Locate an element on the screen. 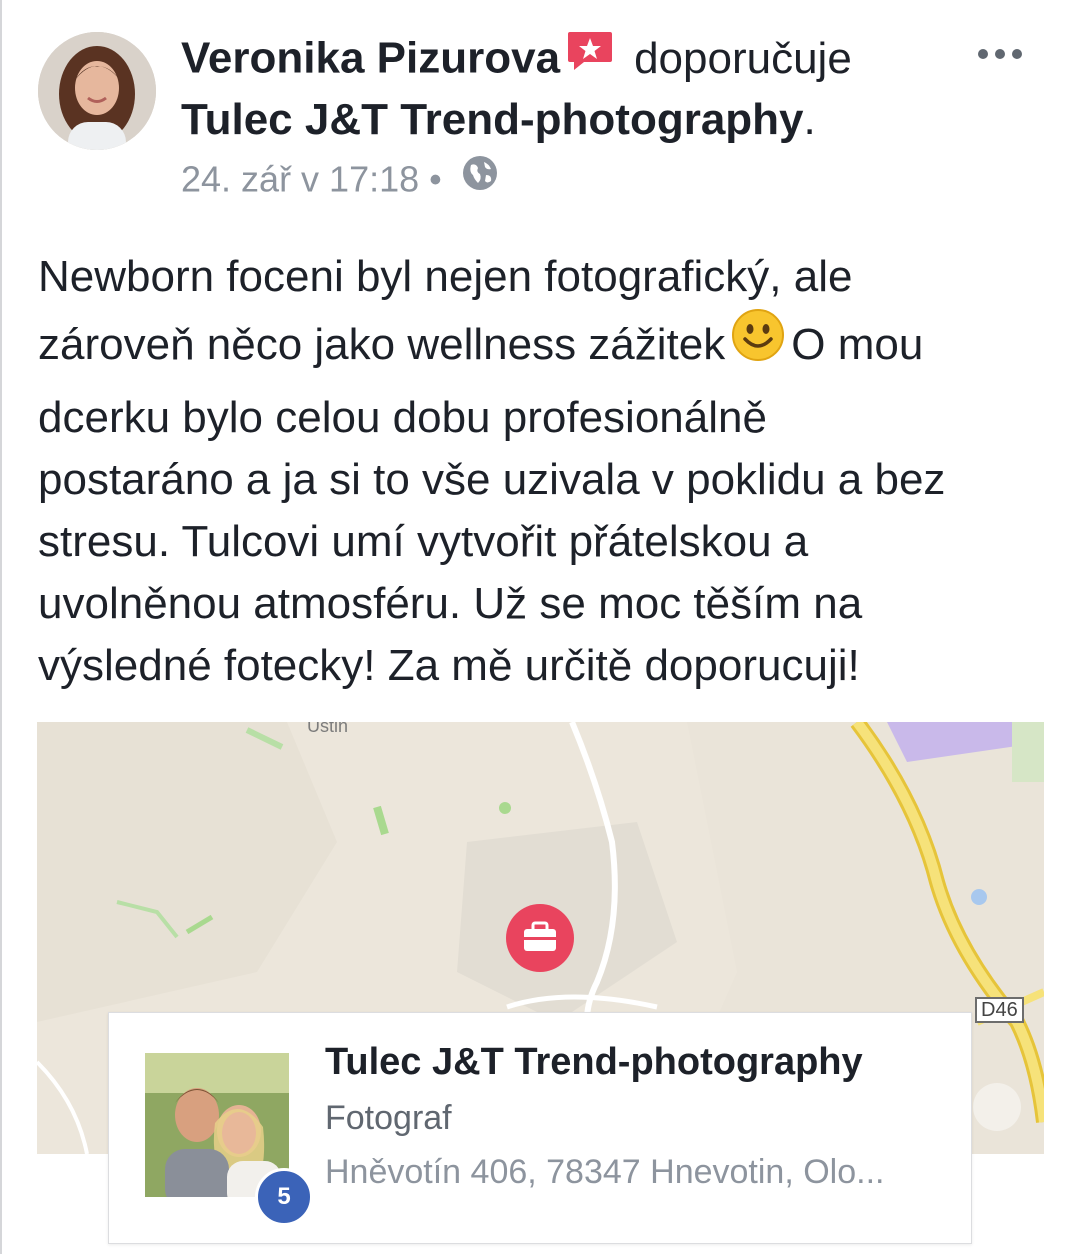 Image resolution: width=1080 pixels, height=1254 pixels. recommends-text: doporučuje is located at coordinates (743, 58).